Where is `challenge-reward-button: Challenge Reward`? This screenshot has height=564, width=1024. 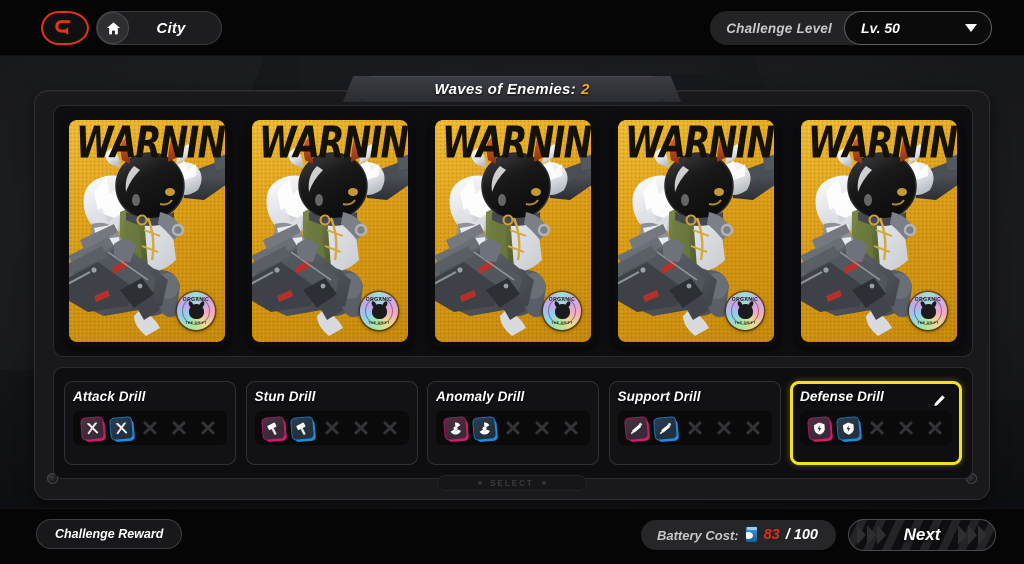
challenge-reward-button: Challenge Reward is located at coordinates (109, 534).